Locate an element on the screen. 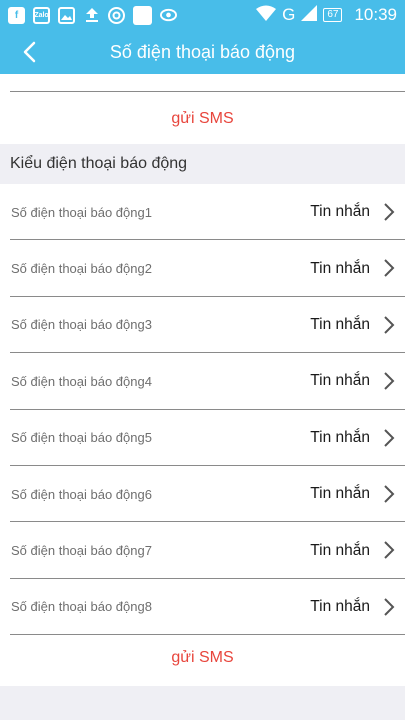 The image size is (405, 720). row-label: Số điện thoại báo động1 is located at coordinates (81, 212).